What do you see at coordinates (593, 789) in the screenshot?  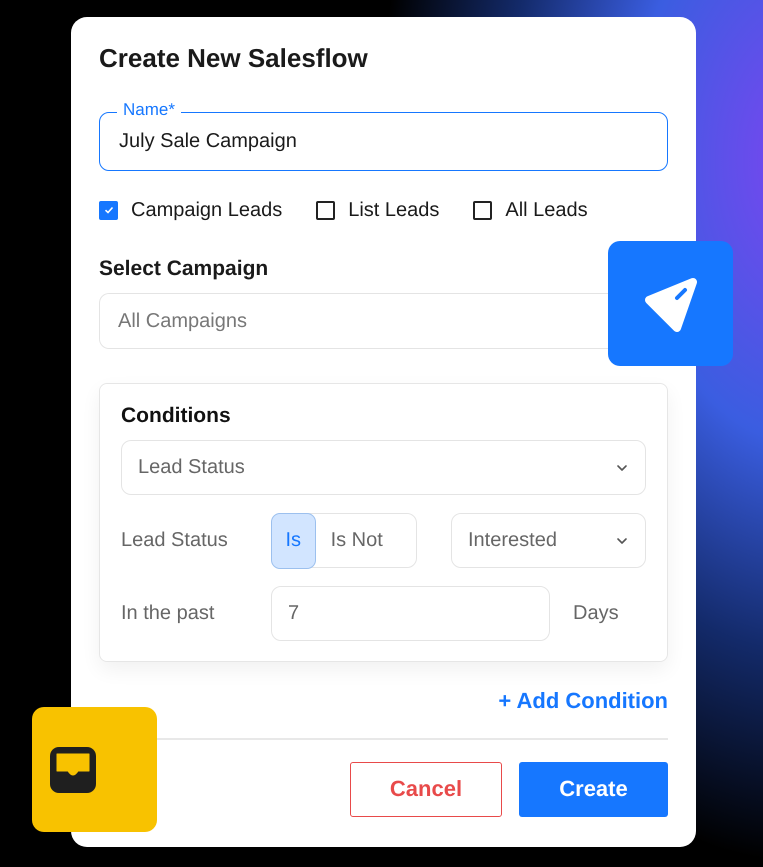 I see `create-button: Create` at bounding box center [593, 789].